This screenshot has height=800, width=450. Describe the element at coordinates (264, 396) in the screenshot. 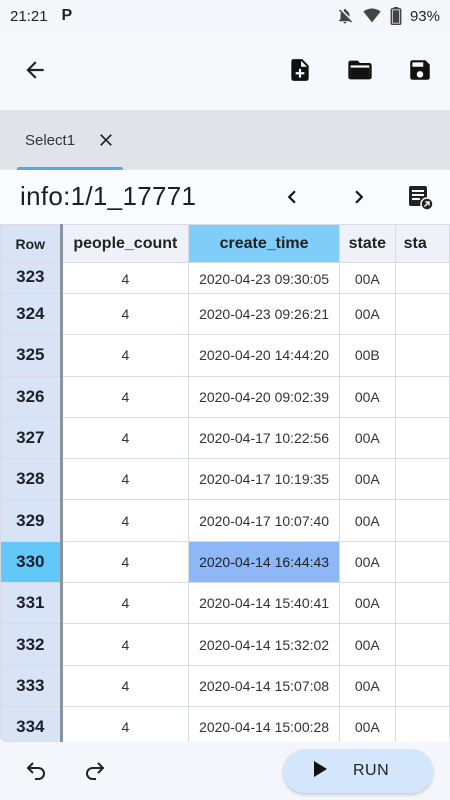

I see `create-time-cell: 2020-04-20 09:02:39` at that location.